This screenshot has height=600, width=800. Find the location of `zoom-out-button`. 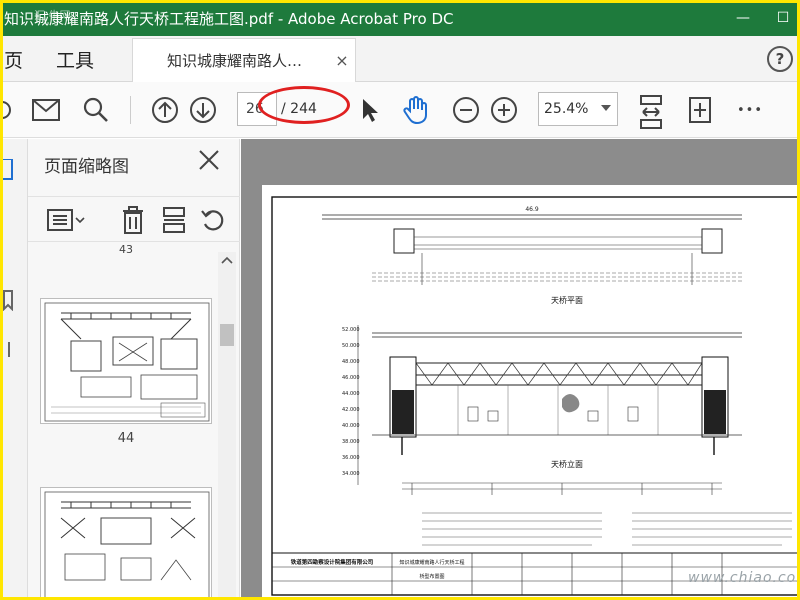

zoom-out-button is located at coordinates (466, 110).